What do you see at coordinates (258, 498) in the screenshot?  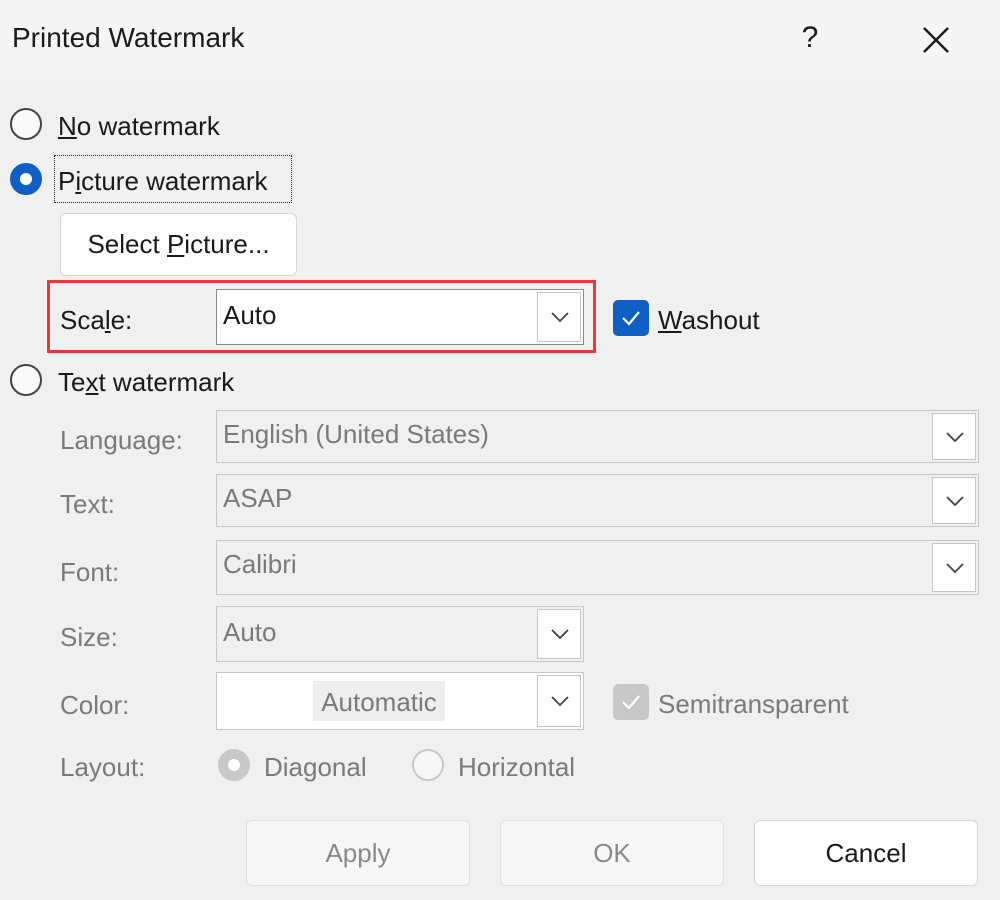 I see `text-value: ASAP` at bounding box center [258, 498].